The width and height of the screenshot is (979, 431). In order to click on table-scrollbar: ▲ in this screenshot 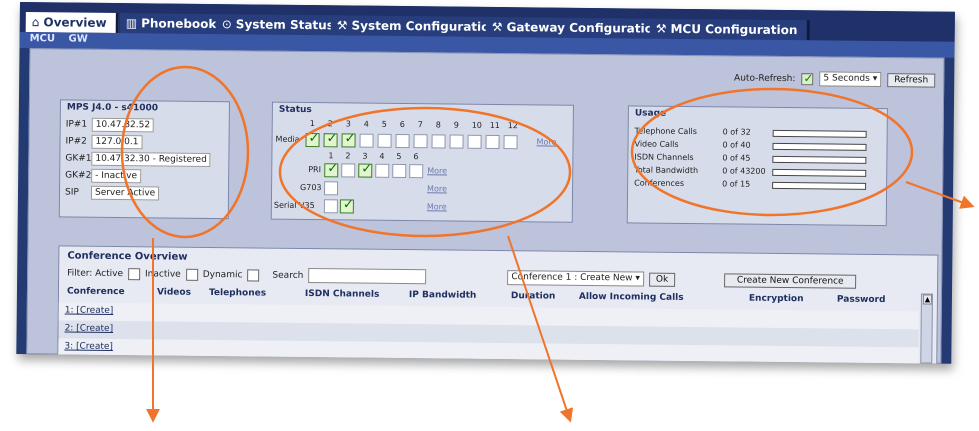, I will do `click(926, 328)`.